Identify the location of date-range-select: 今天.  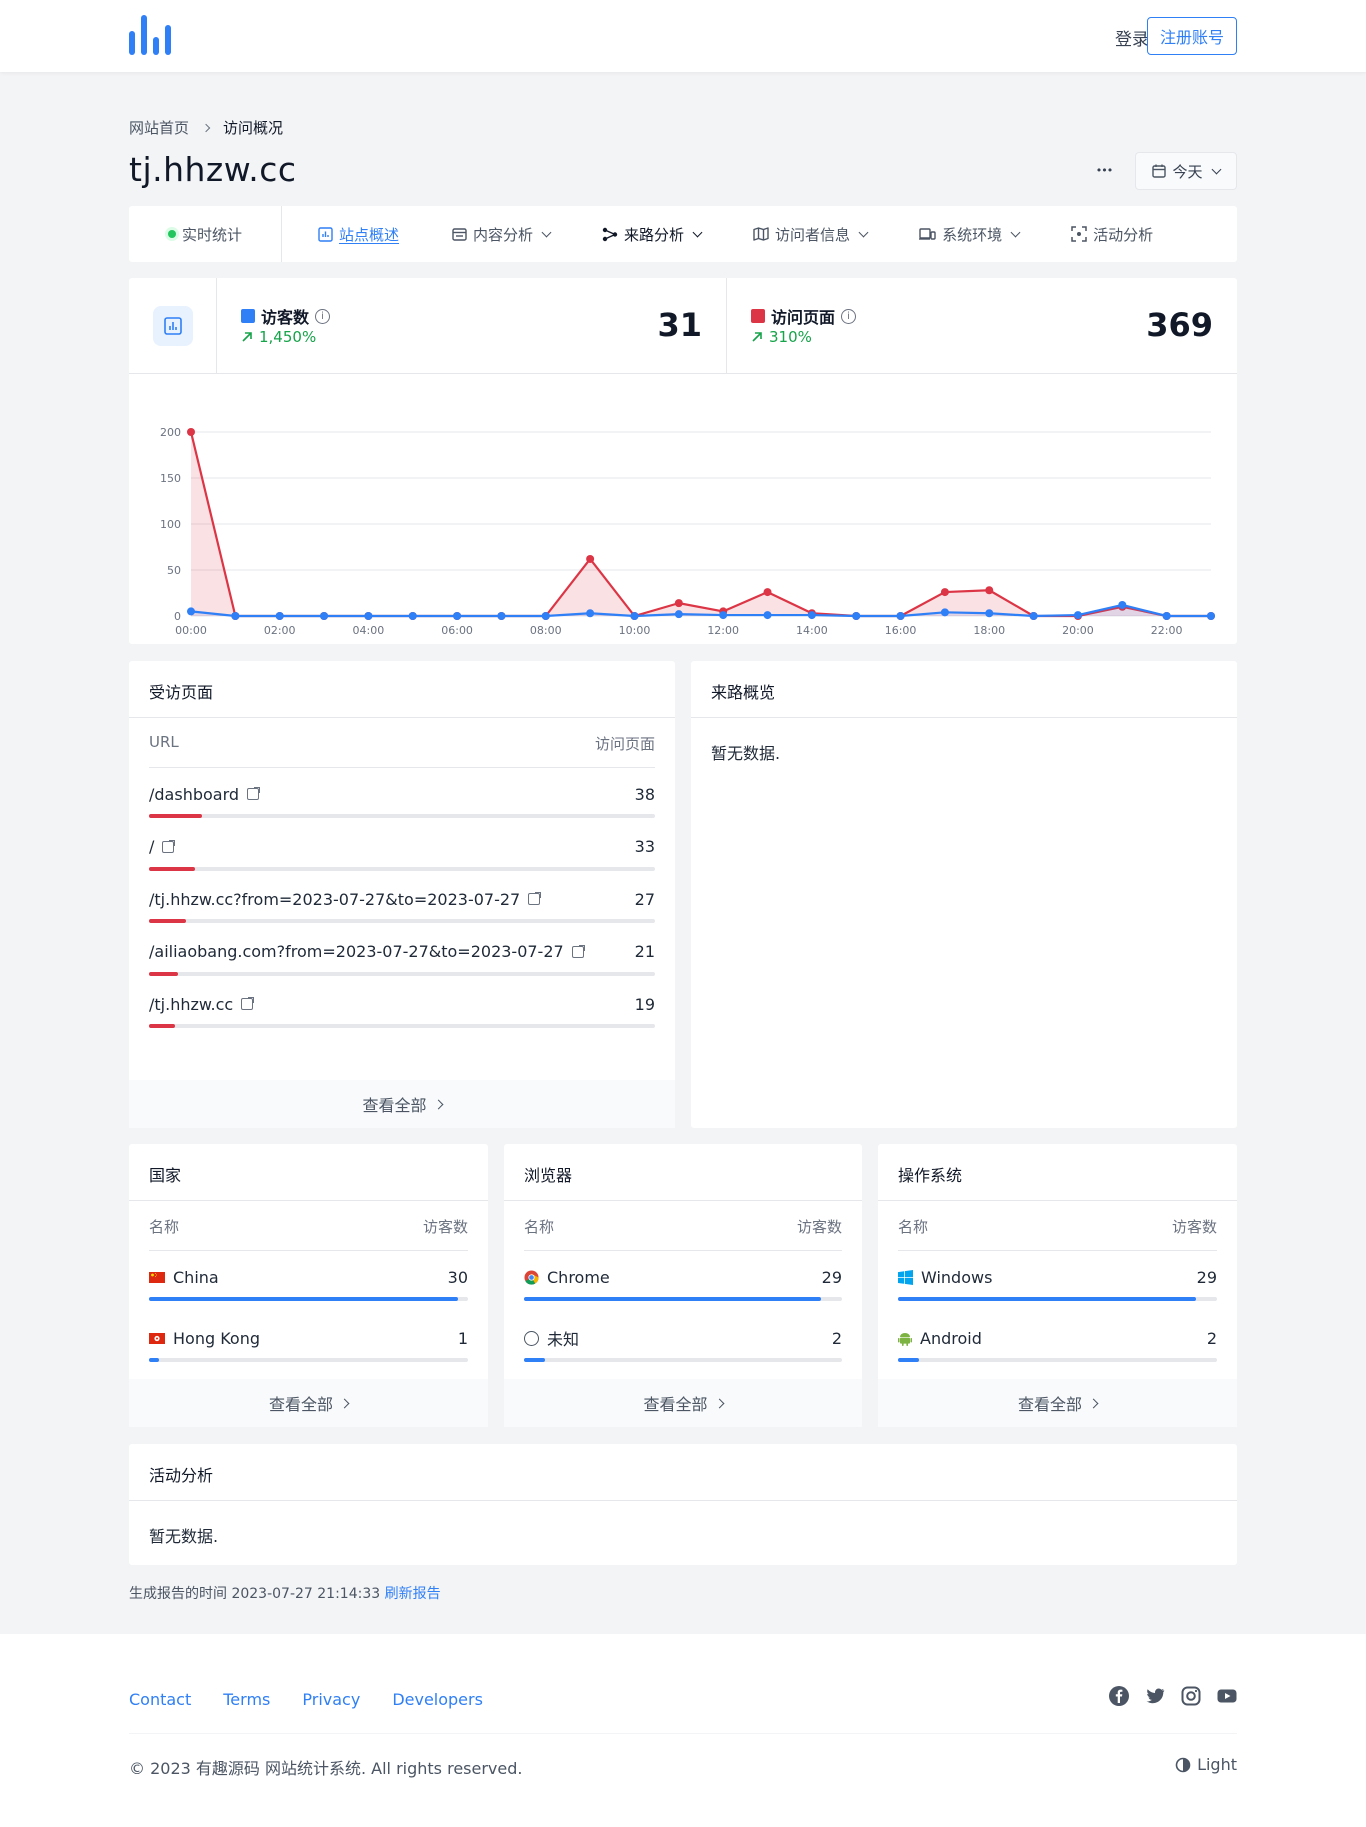
(1186, 171).